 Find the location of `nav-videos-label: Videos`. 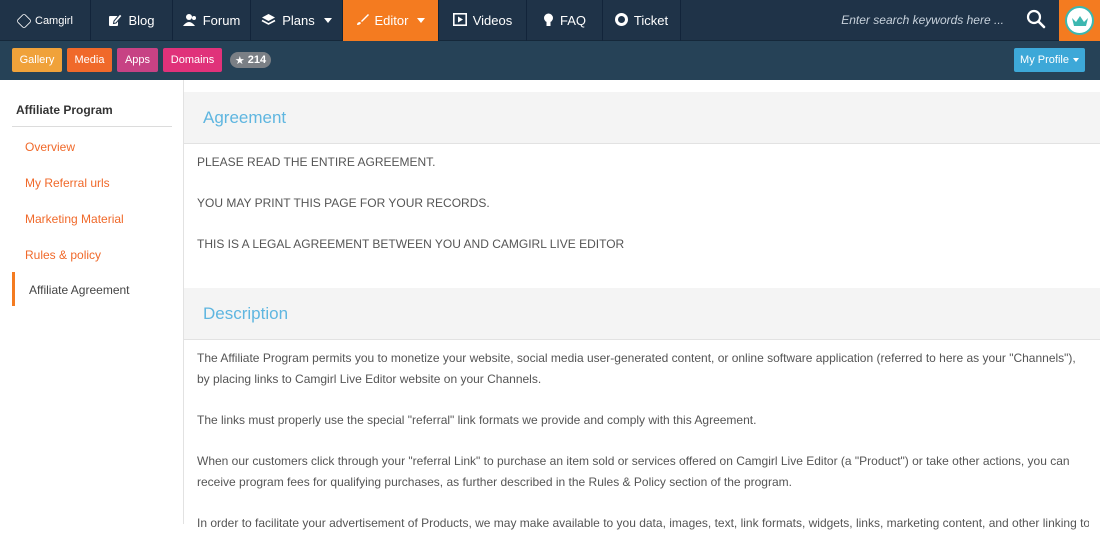

nav-videos-label: Videos is located at coordinates (492, 20).